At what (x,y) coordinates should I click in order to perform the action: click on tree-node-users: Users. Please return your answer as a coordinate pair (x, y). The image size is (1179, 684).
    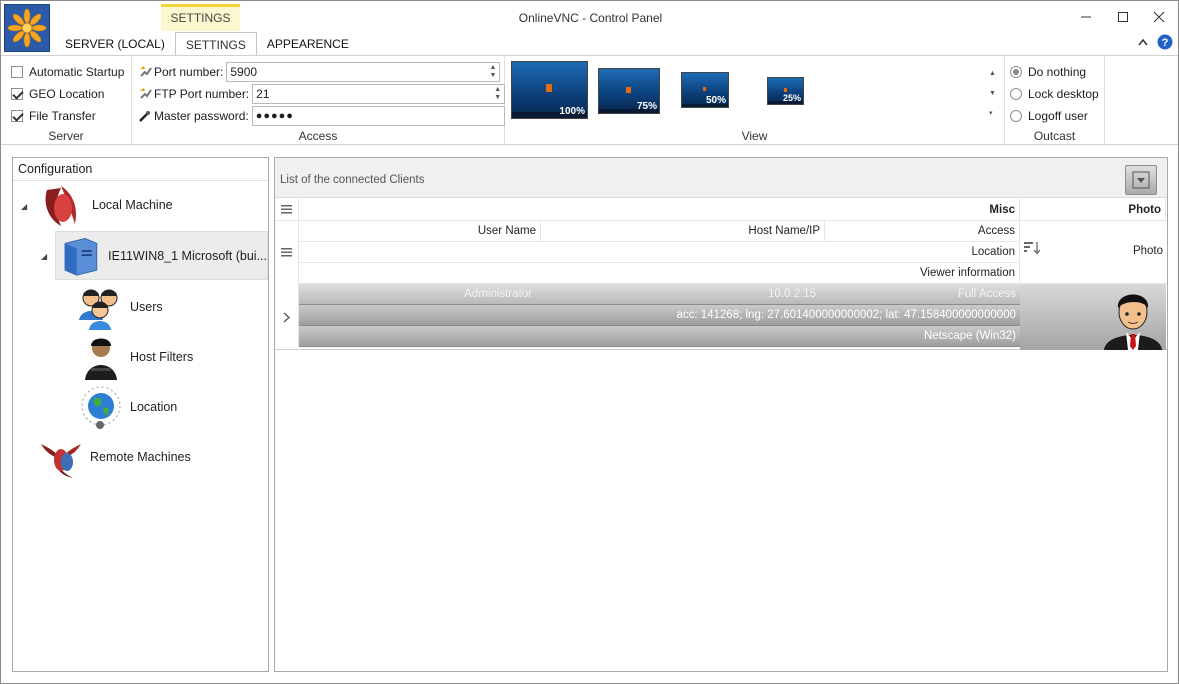
    Looking at the image, I should click on (120, 307).